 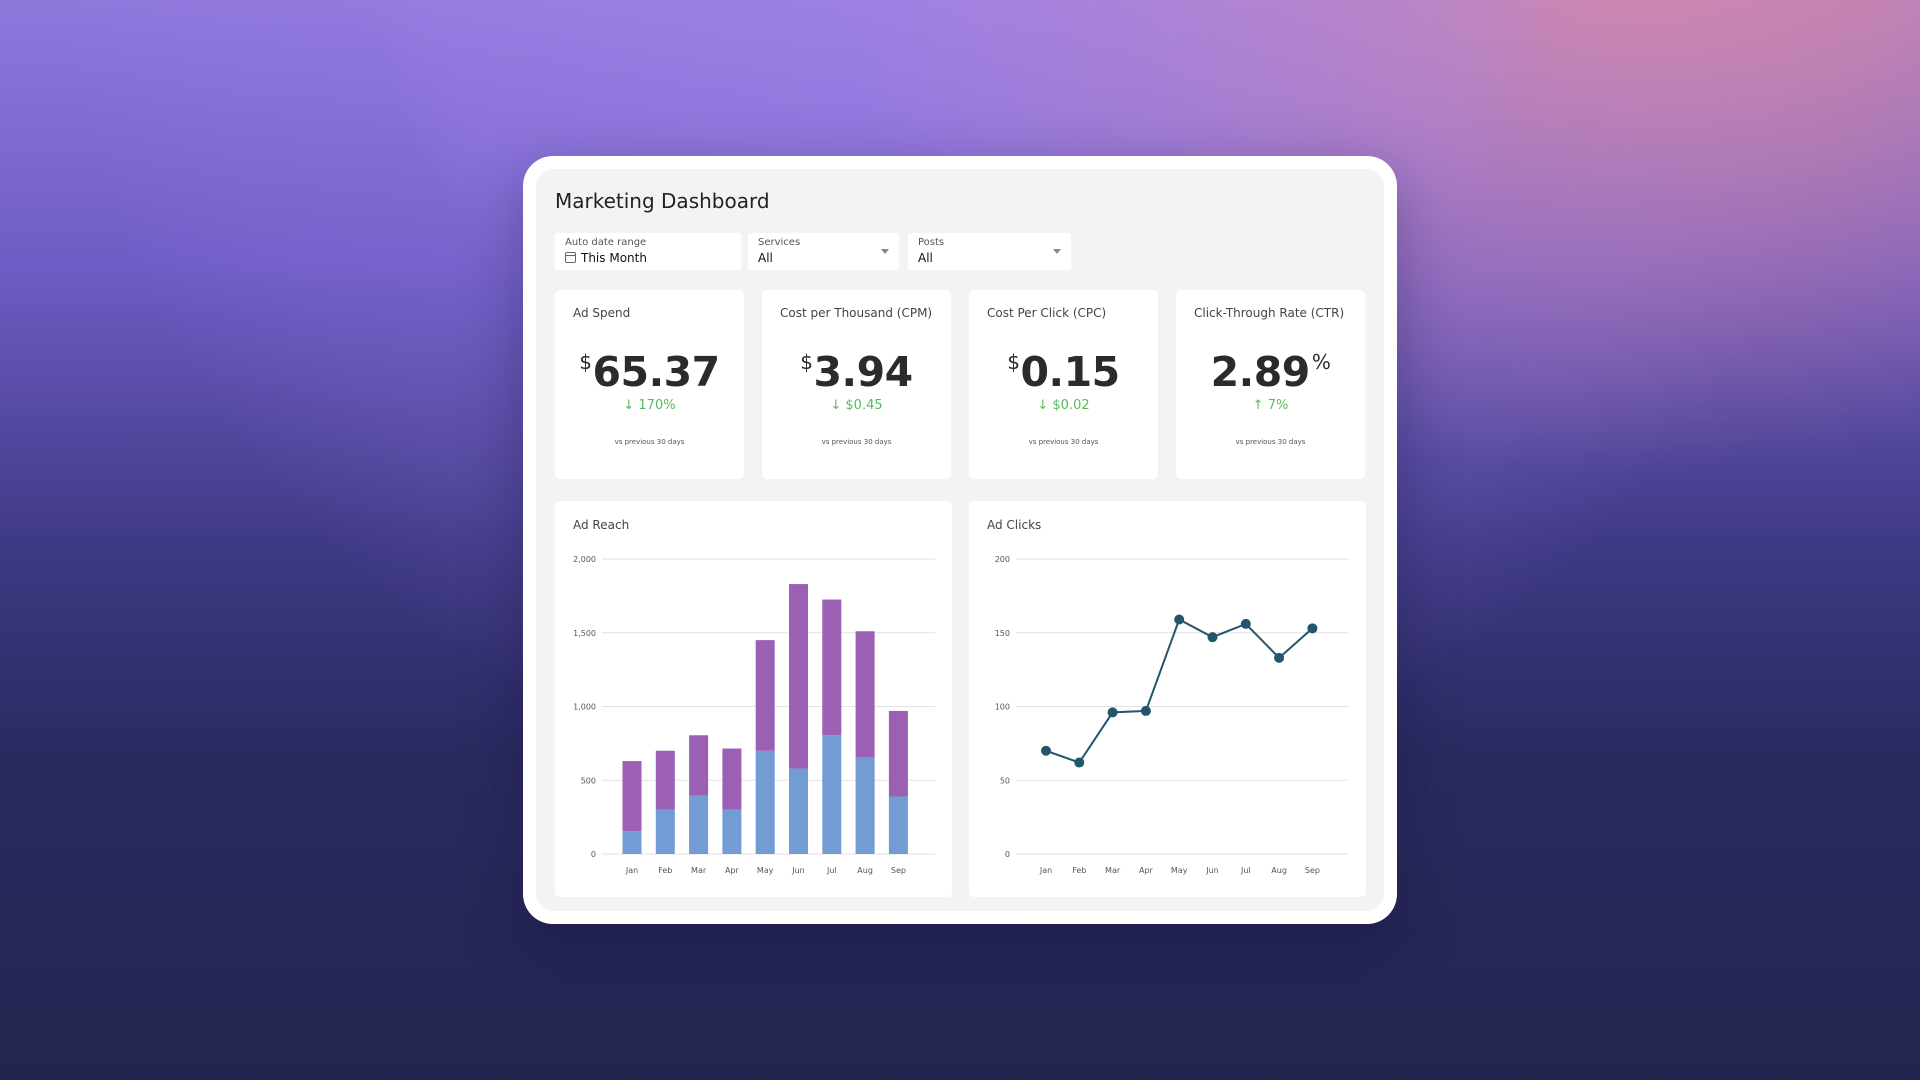 What do you see at coordinates (765, 258) in the screenshot?
I see `services-value: All` at bounding box center [765, 258].